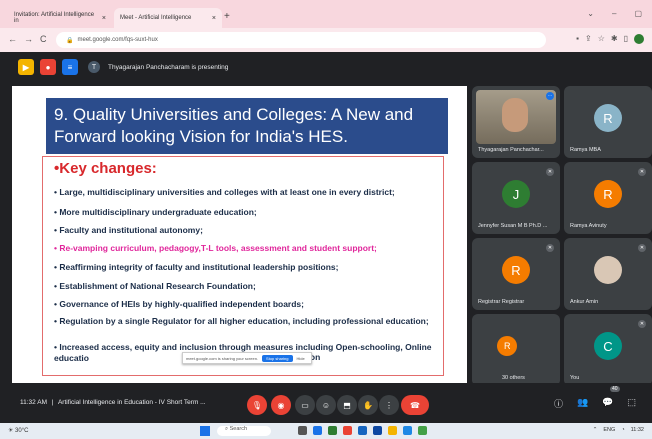 The width and height of the screenshot is (652, 439). What do you see at coordinates (601, 39) in the screenshot?
I see `star-icon: ☆` at bounding box center [601, 39].